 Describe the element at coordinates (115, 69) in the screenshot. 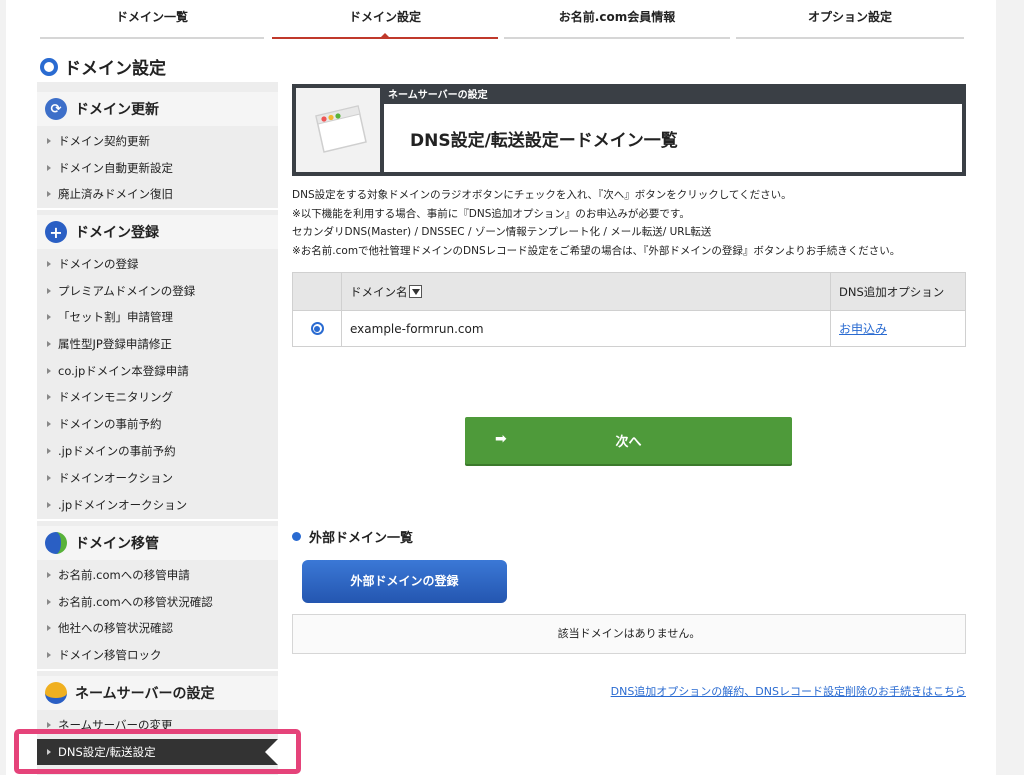

I see `page-title-text: ドメイン設定` at that location.